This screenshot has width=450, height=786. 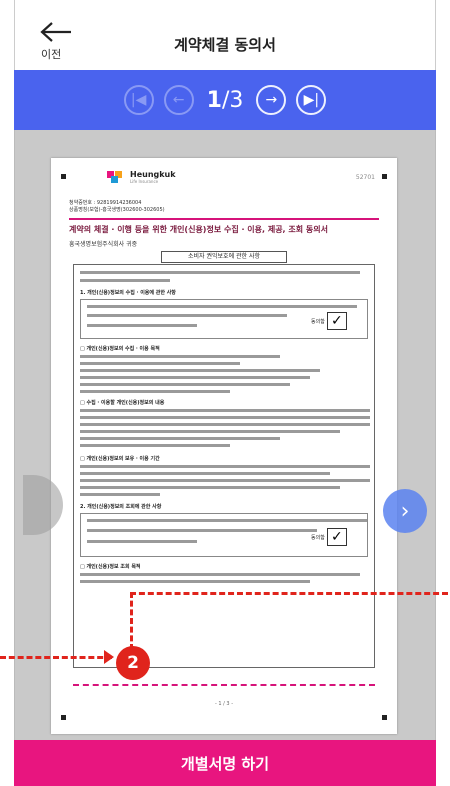 What do you see at coordinates (109, 657) in the screenshot?
I see `annotation-arrow-icon` at bounding box center [109, 657].